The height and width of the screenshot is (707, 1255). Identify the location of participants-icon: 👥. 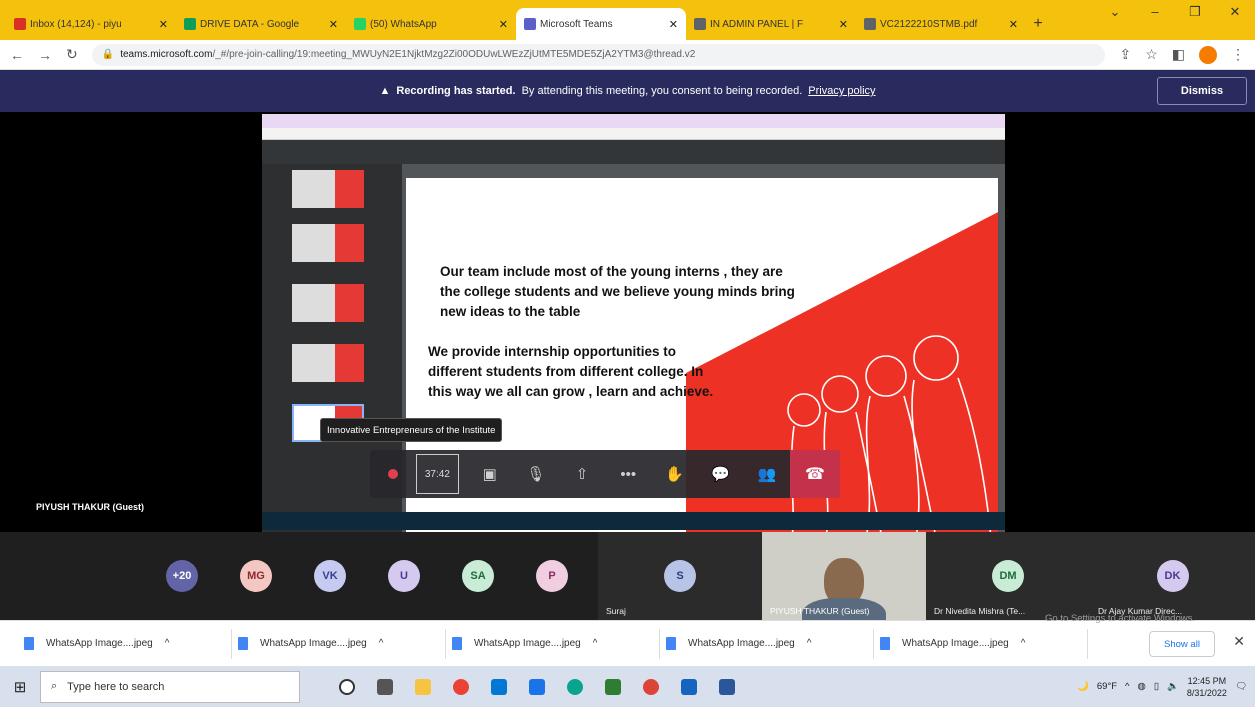
(767, 474).